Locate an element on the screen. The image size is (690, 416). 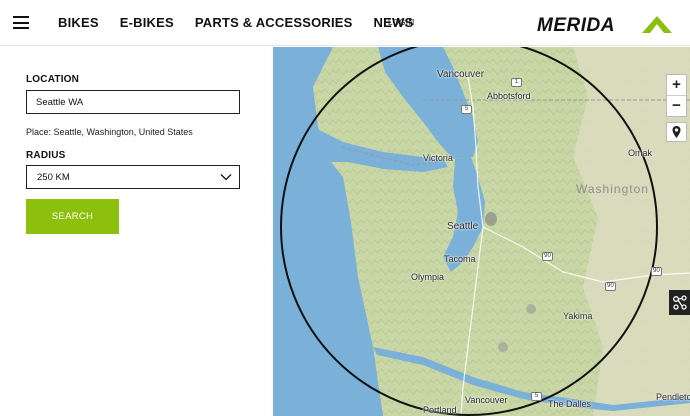
zoom-out-button: − is located at coordinates (676, 106).